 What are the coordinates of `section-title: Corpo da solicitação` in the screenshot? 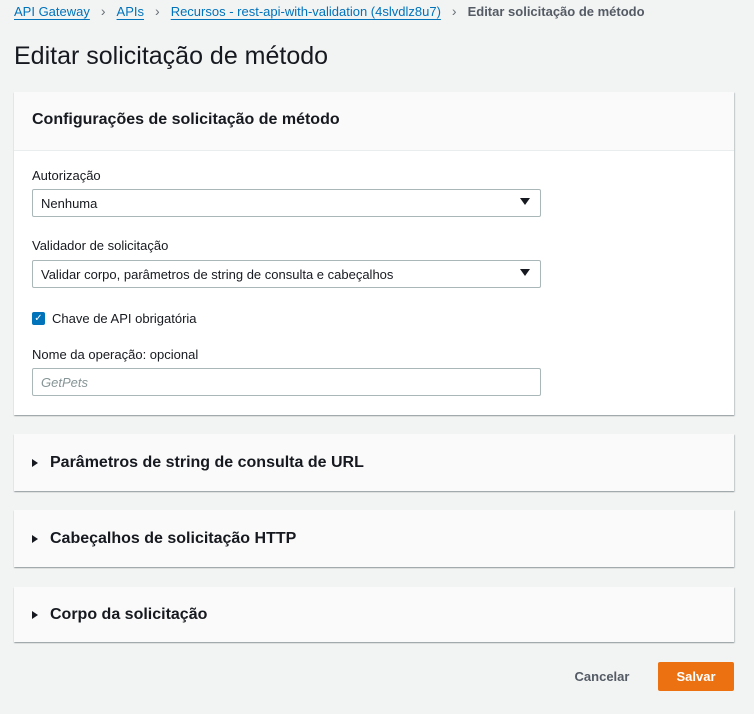 It's located at (129, 614).